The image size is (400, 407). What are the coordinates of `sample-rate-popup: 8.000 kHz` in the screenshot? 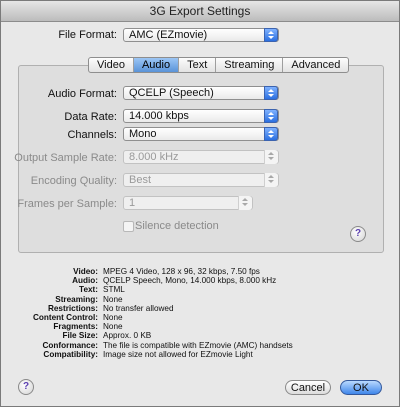 It's located at (201, 157).